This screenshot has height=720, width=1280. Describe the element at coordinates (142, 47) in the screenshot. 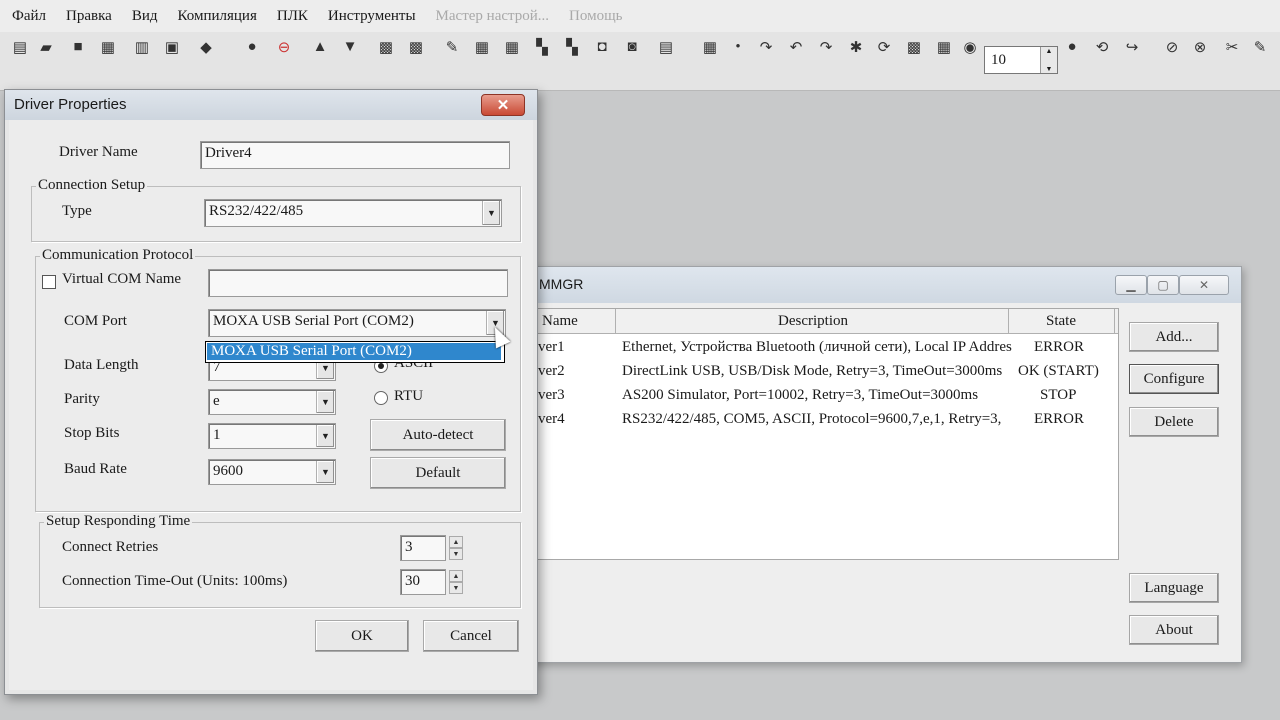

I see `cut-icon: ▥` at that location.